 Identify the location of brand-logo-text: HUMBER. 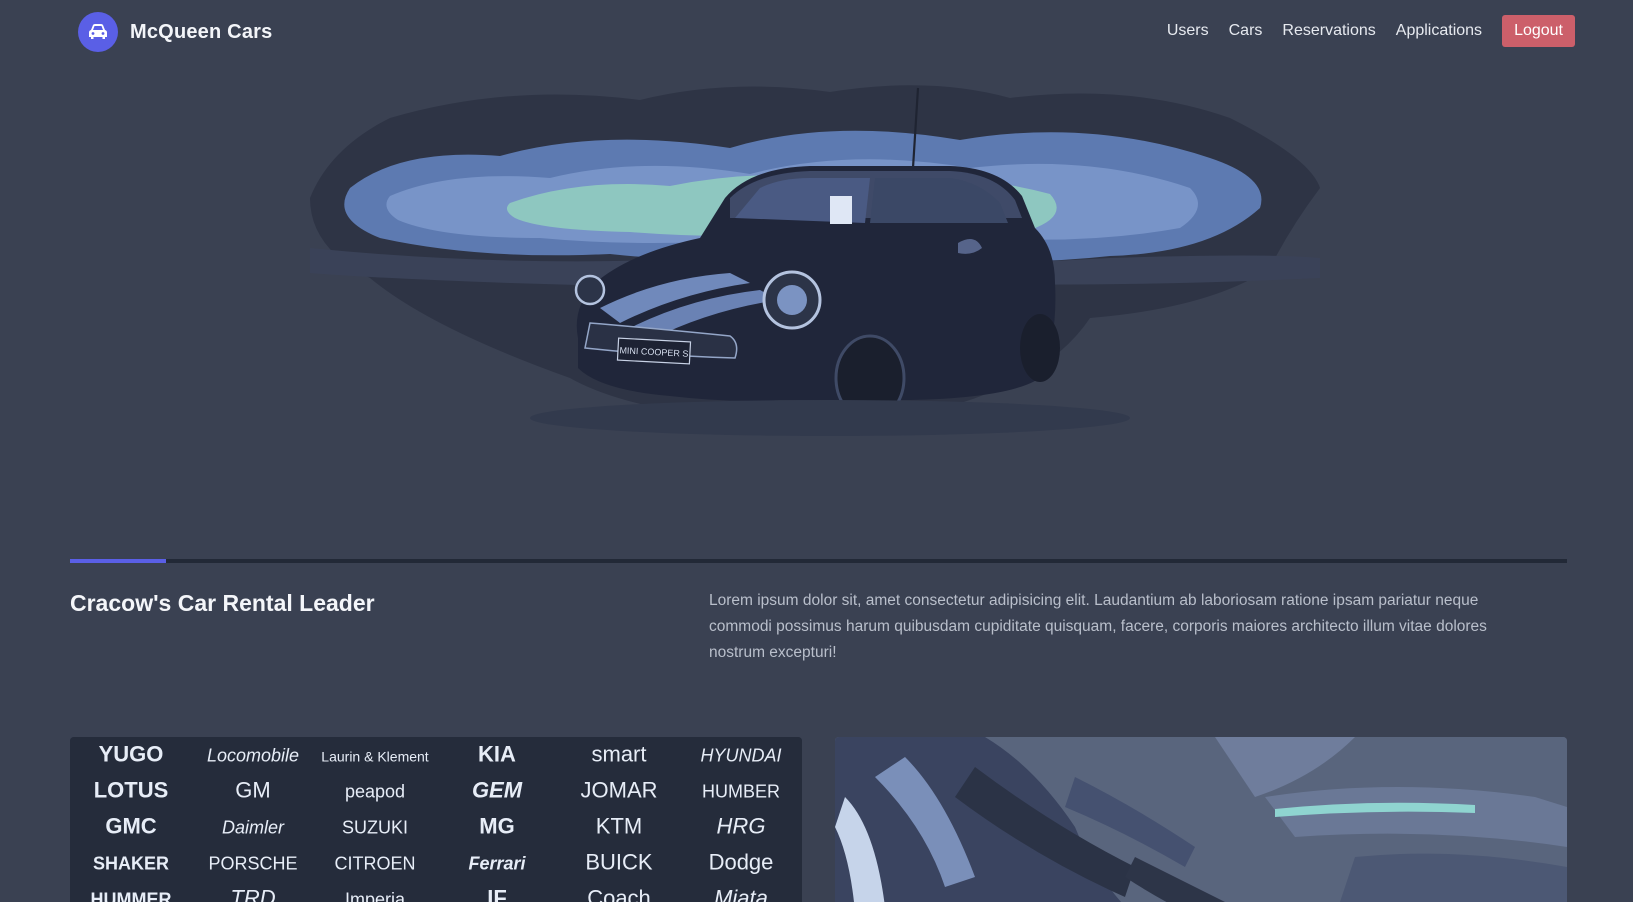
(741, 791).